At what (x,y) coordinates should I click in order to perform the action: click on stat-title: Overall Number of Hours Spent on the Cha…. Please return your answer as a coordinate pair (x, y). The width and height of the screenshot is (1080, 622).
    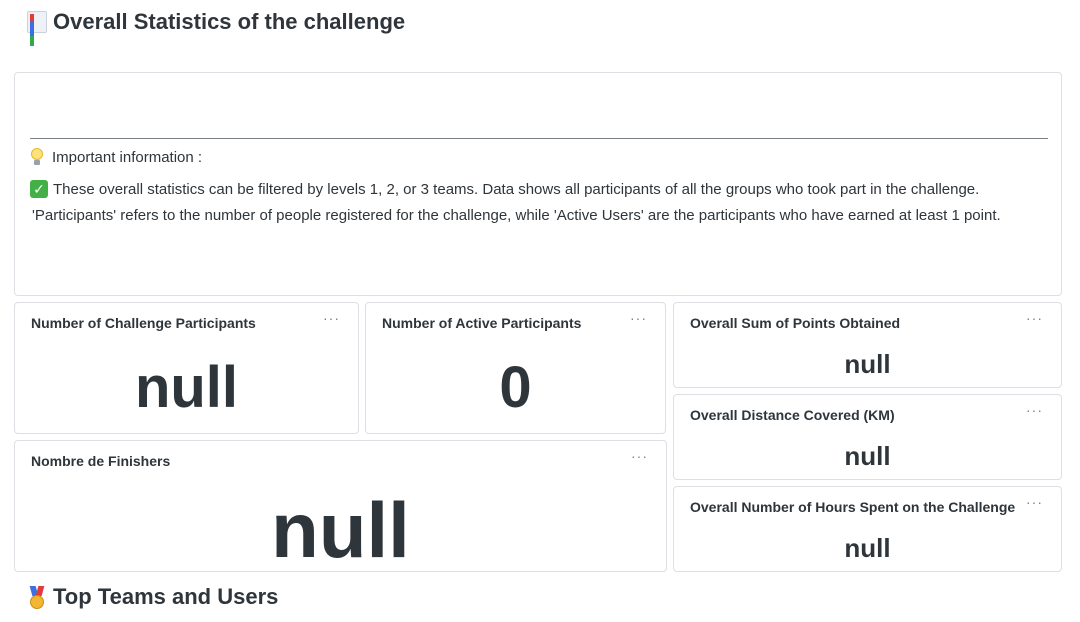
    Looking at the image, I should click on (853, 507).